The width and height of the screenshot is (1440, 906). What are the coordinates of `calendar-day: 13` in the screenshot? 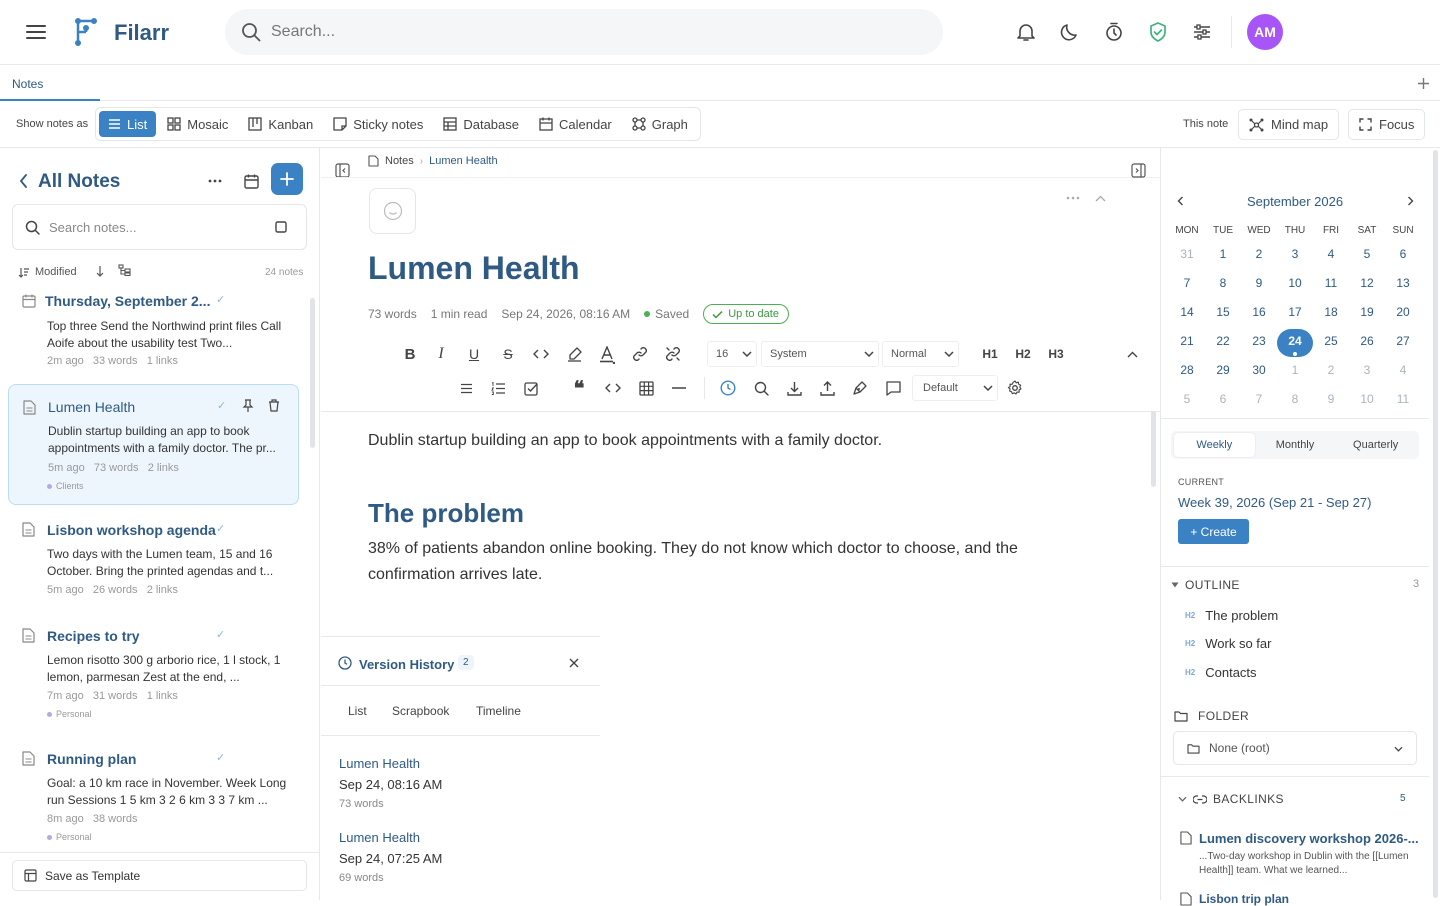 It's located at (1403, 283).